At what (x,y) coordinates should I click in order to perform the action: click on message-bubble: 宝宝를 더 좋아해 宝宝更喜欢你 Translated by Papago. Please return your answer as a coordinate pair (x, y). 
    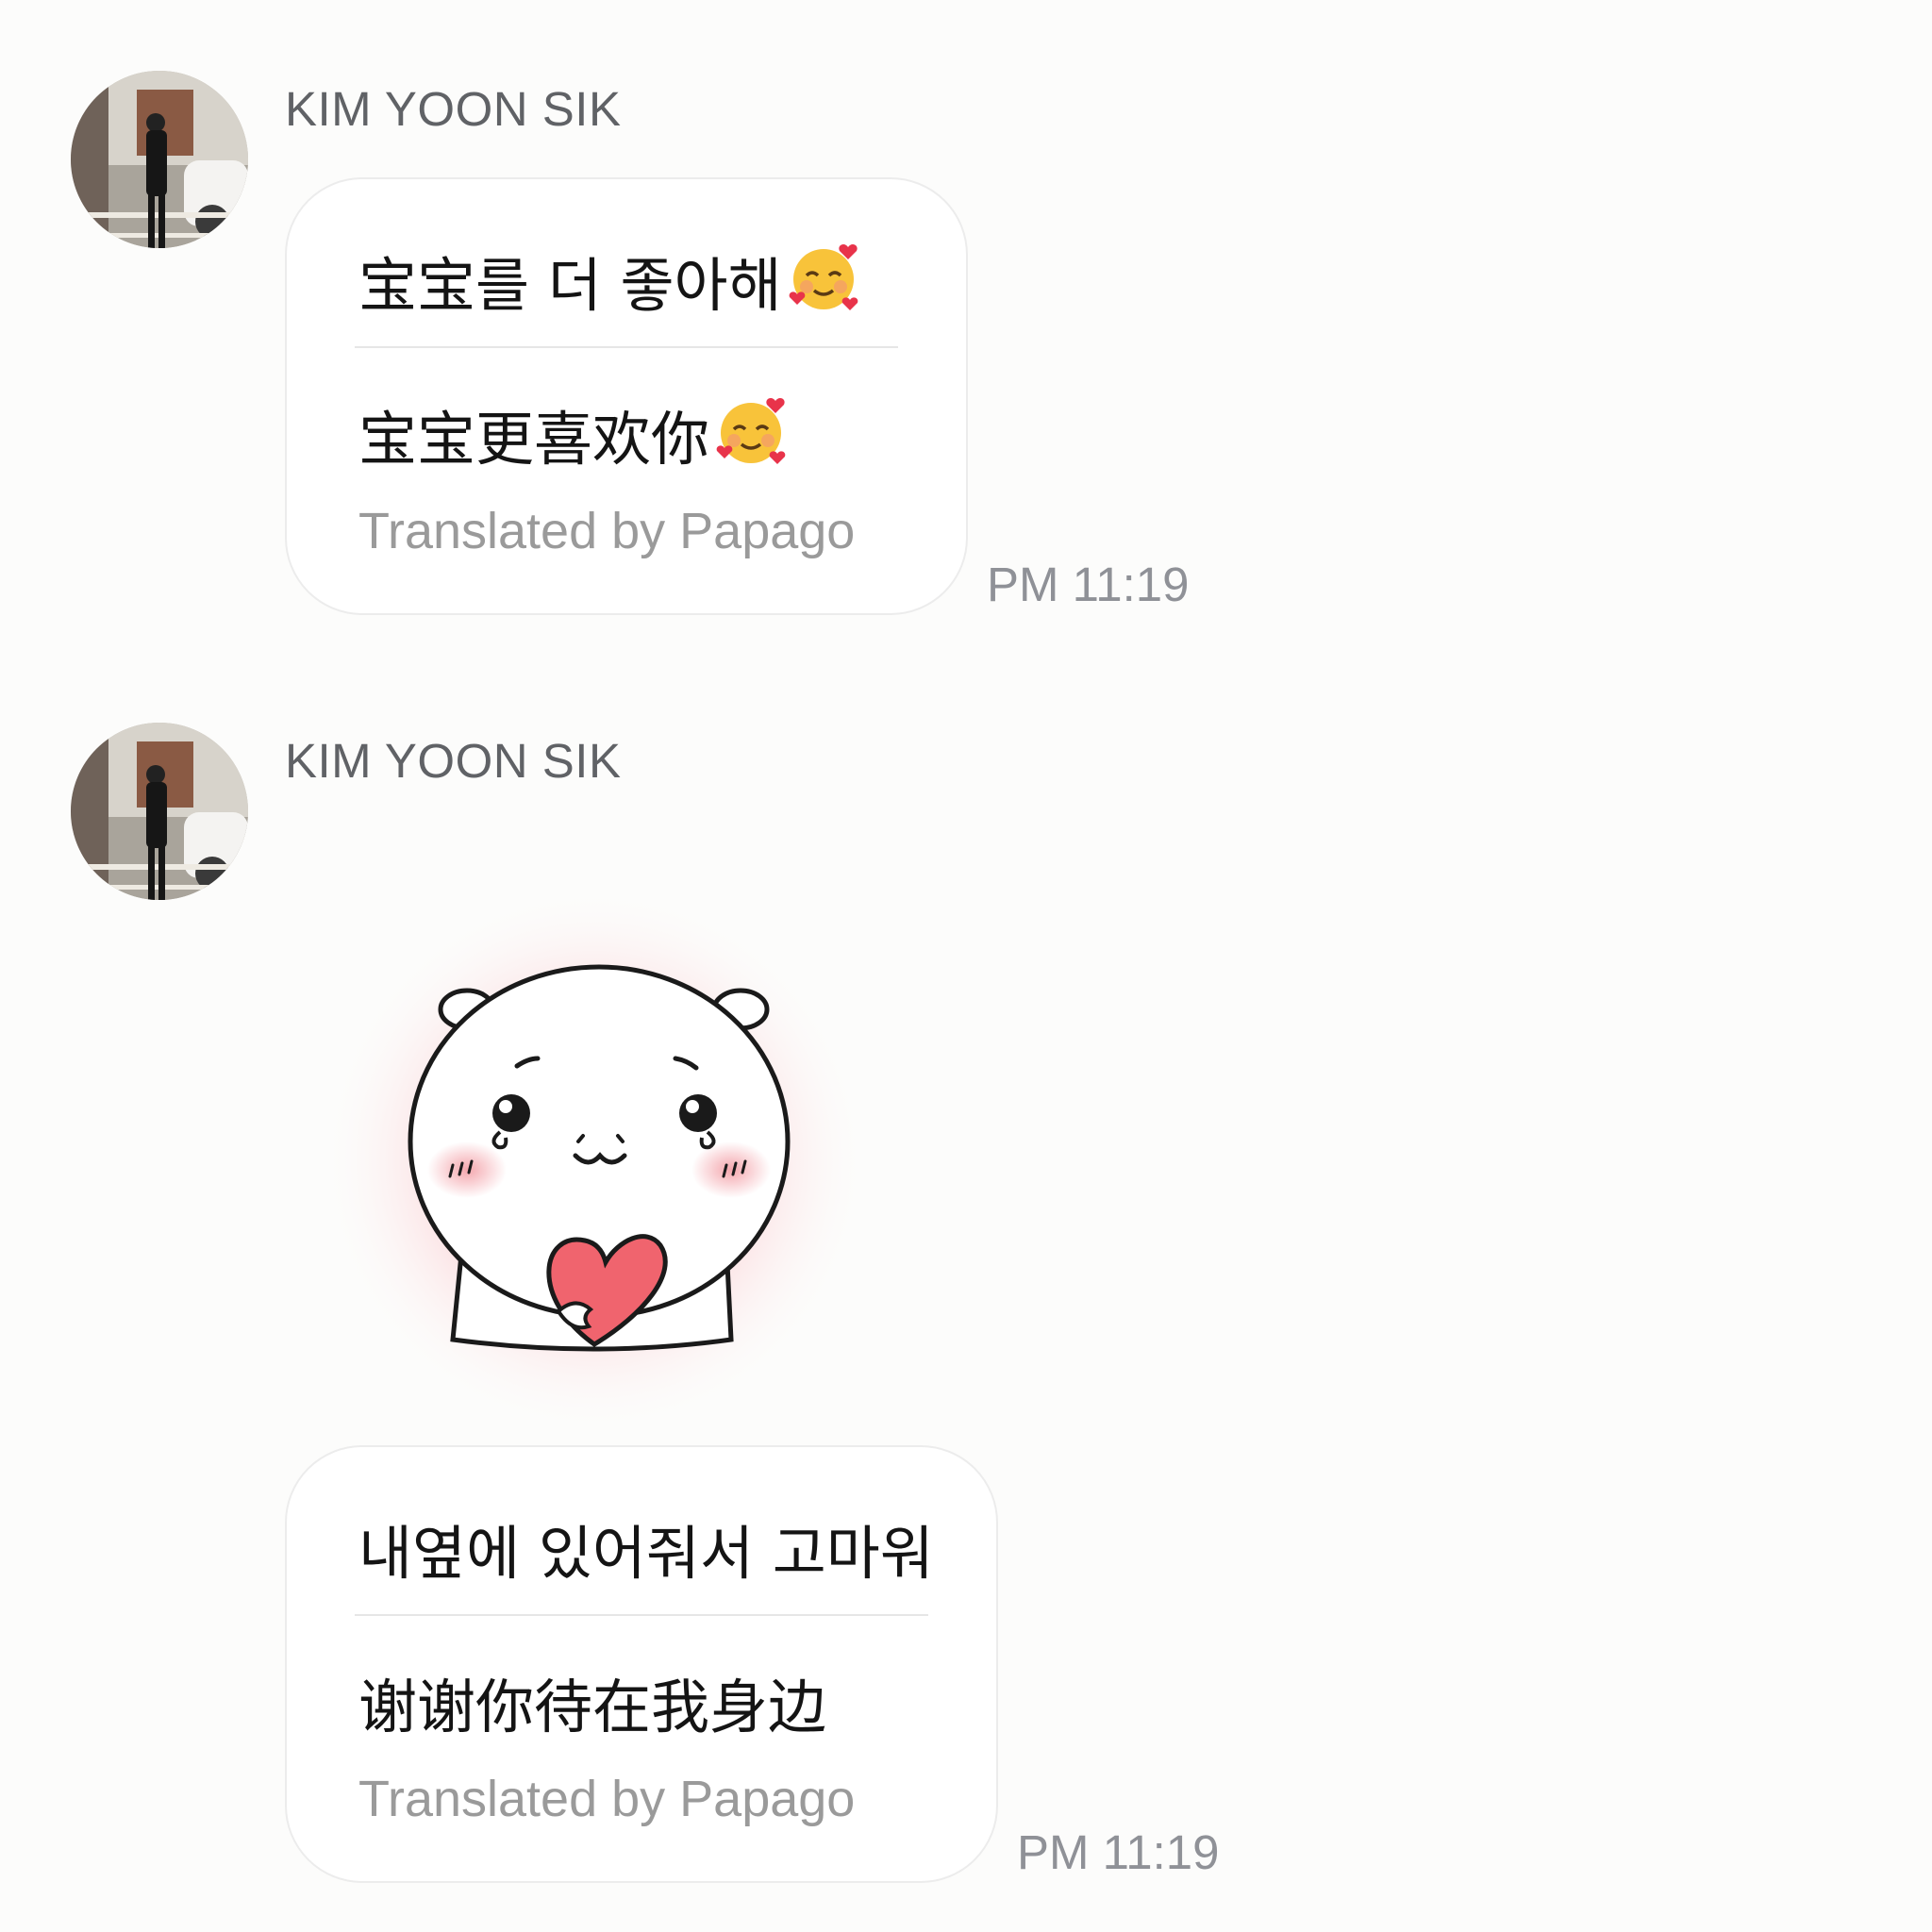
    Looking at the image, I should click on (626, 396).